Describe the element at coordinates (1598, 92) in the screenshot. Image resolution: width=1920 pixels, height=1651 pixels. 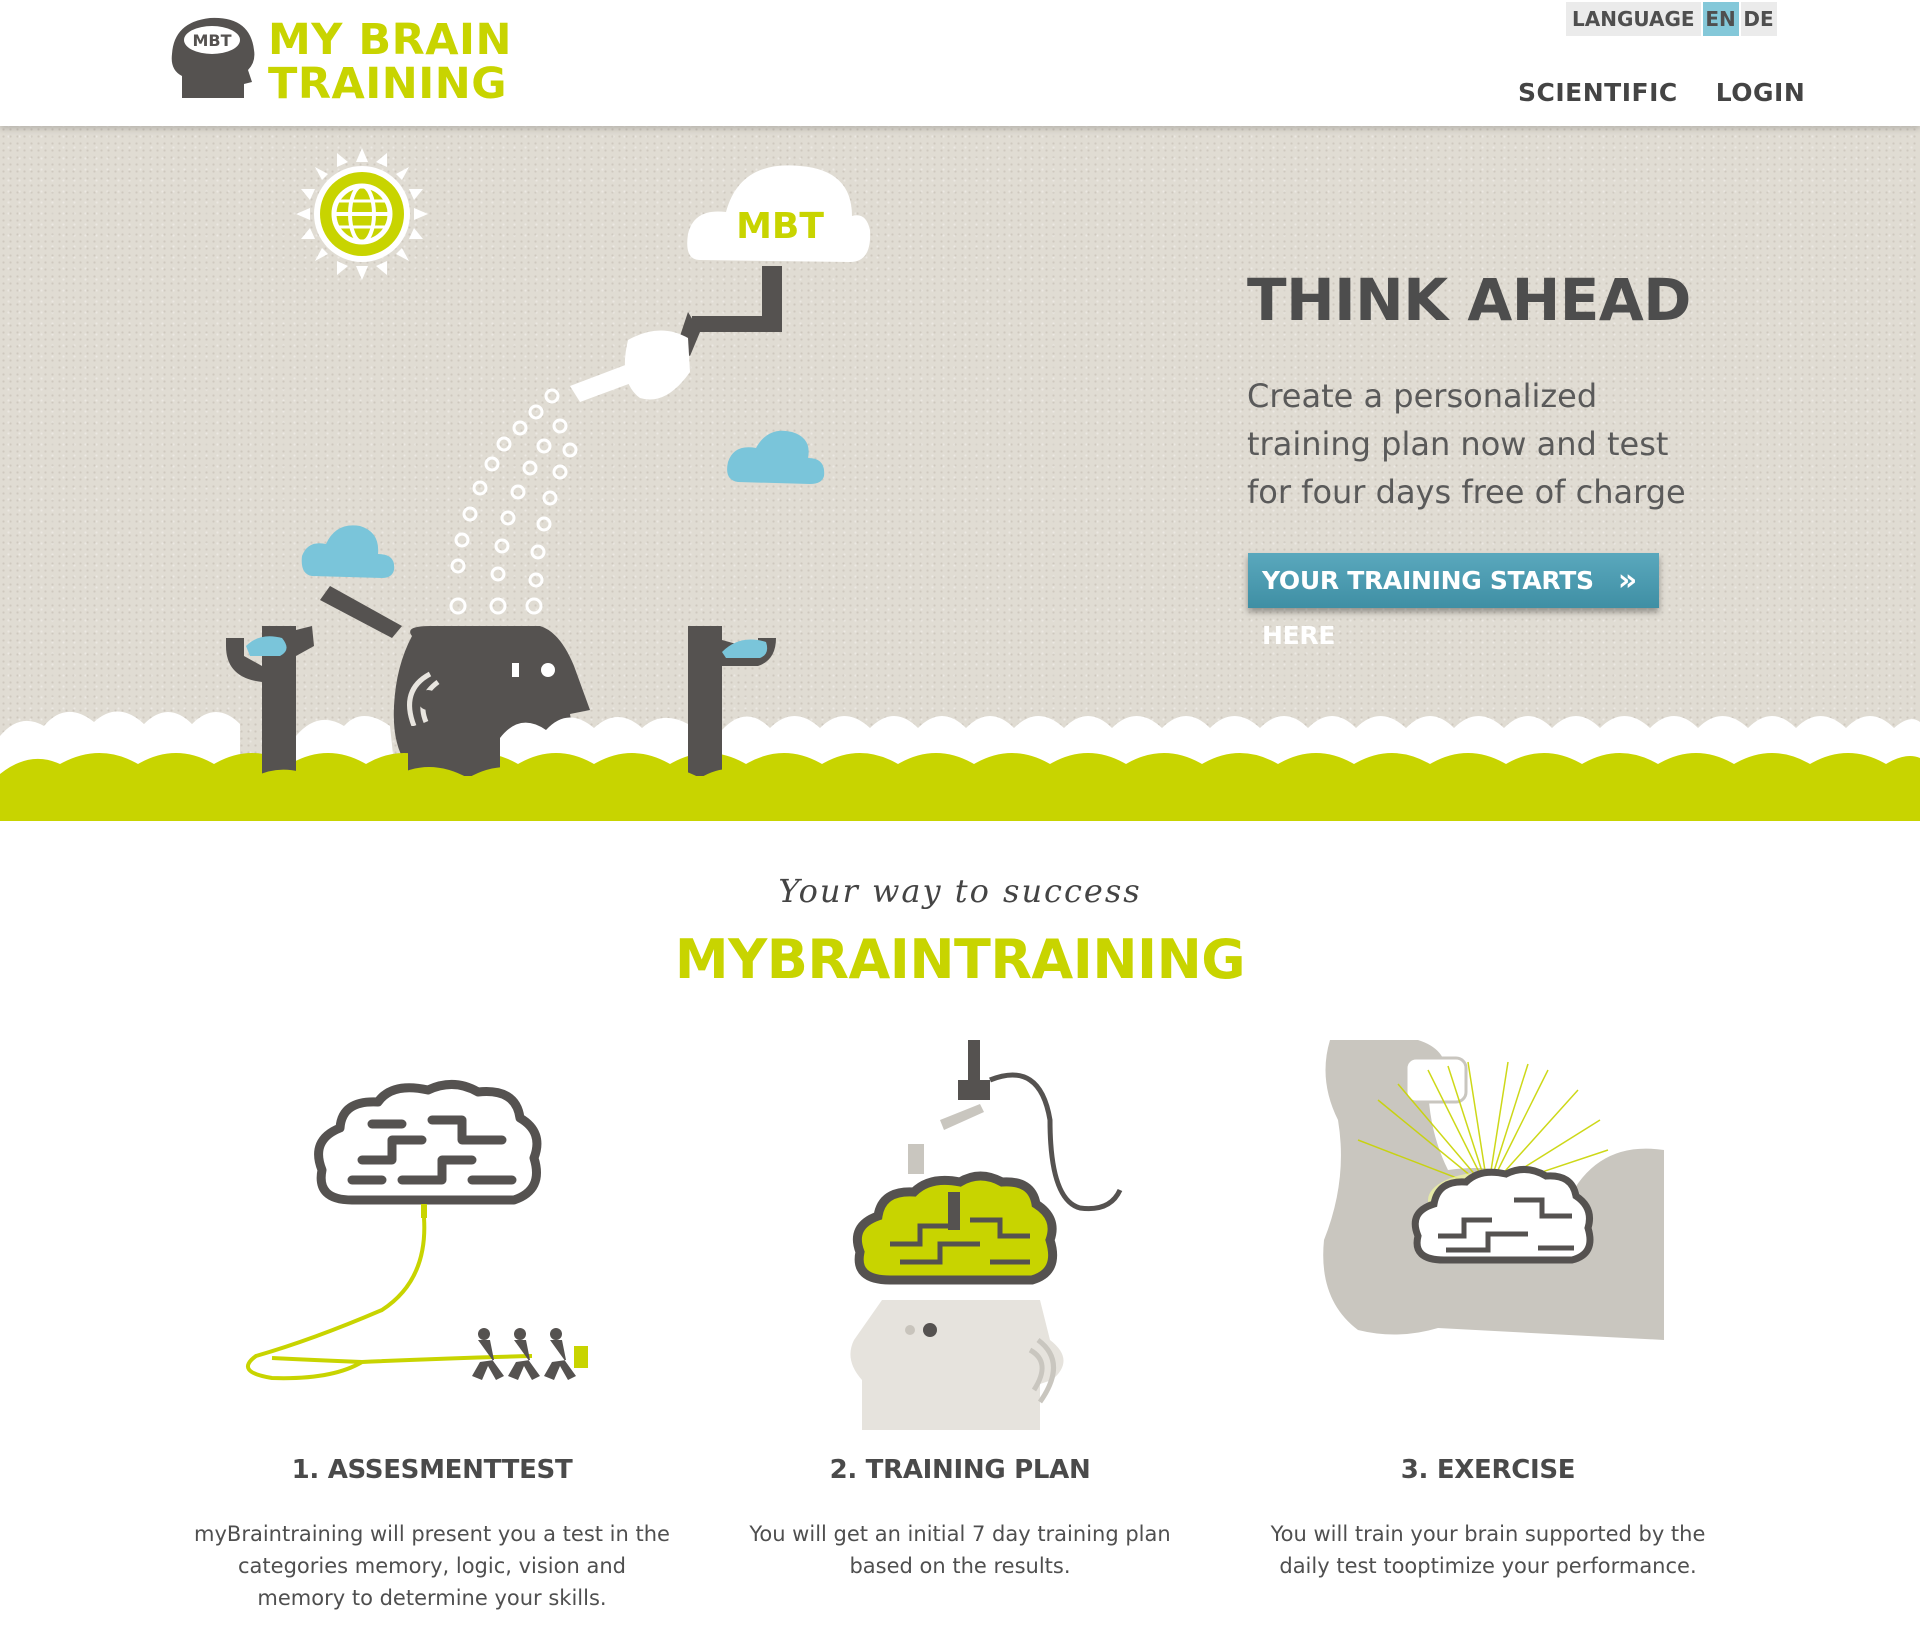
I see `nav-link-scientific: SCIENTIFIC` at that location.